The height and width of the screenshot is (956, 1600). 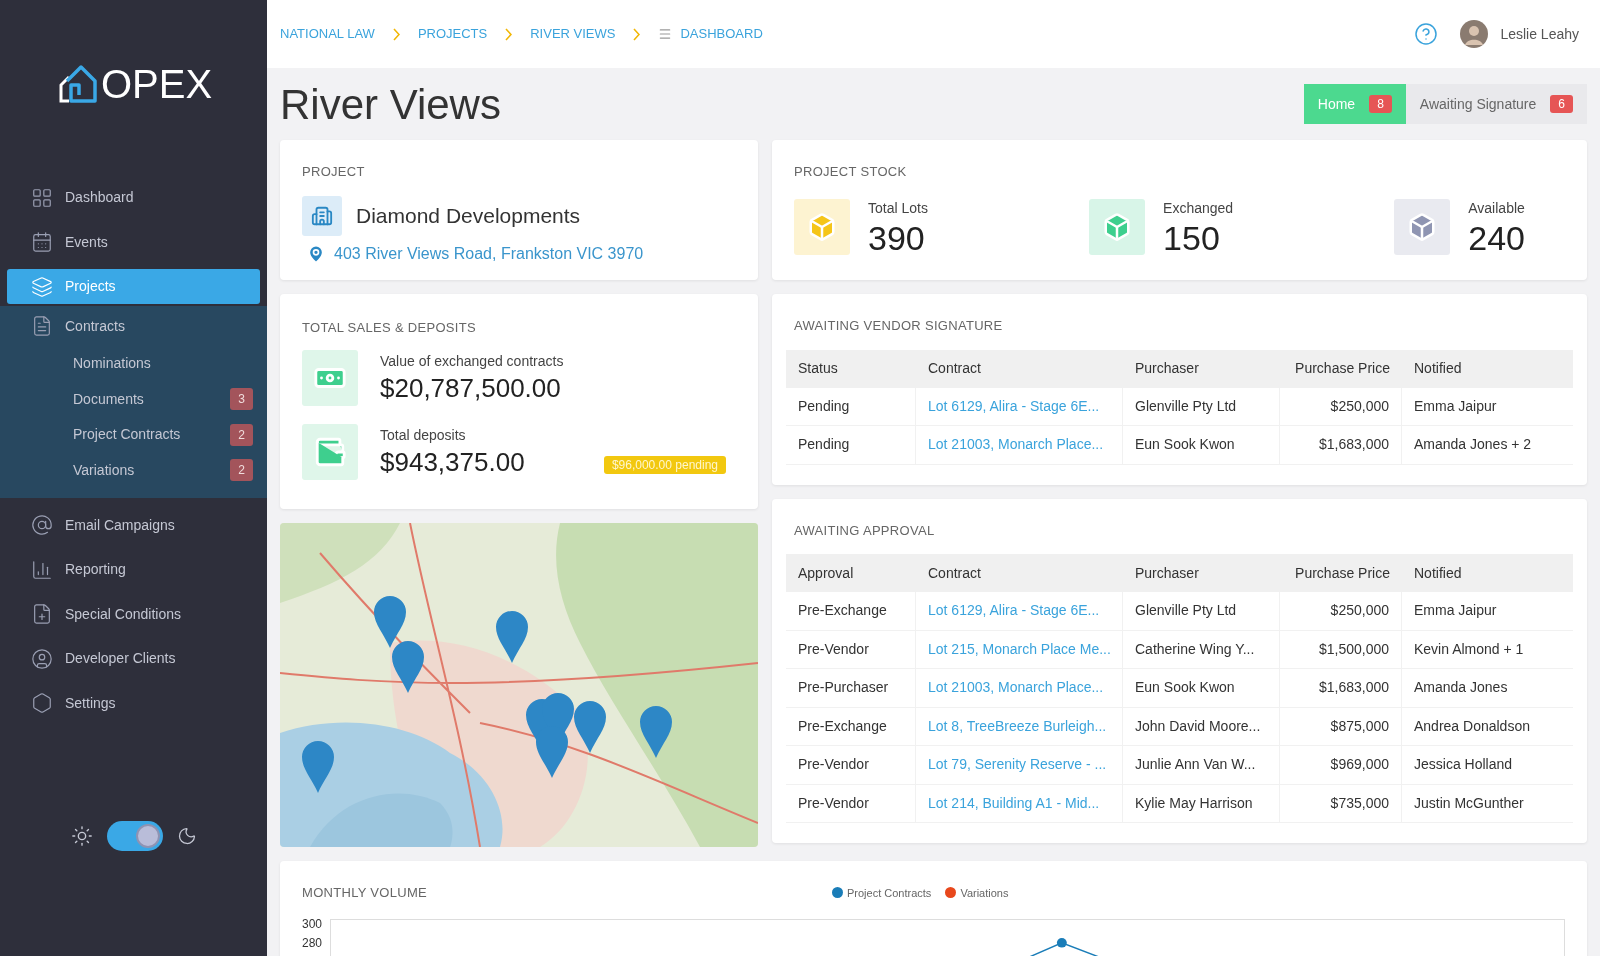 I want to click on card-title: AWAITING APPROVAL, so click(x=865, y=530).